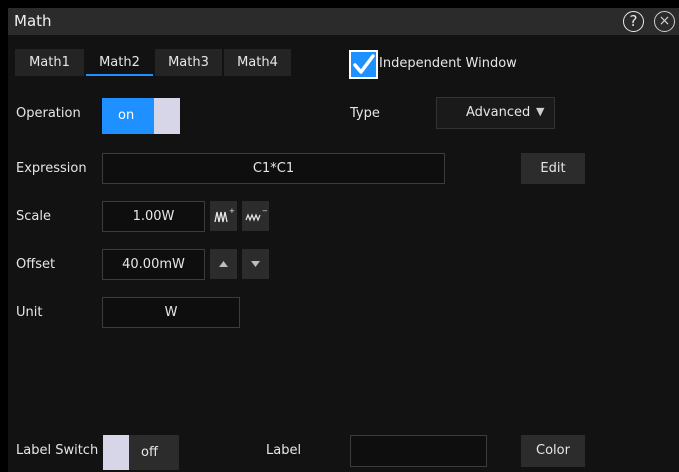  Describe the element at coordinates (418, 451) in the screenshot. I see `label-input` at that location.